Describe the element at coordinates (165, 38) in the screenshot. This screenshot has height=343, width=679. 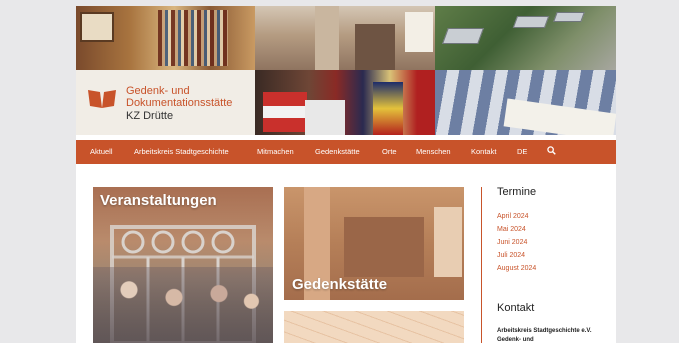
I see `photo-library` at that location.